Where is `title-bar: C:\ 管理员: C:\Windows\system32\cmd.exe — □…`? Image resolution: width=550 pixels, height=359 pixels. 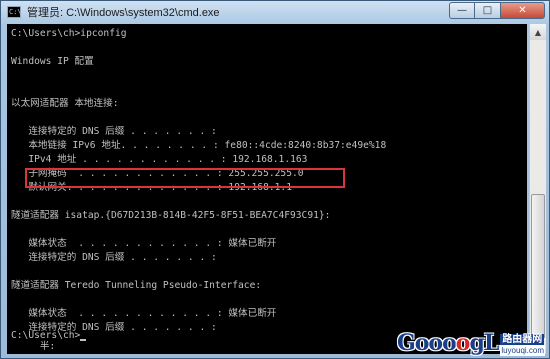
title-bar: C:\ 管理员: C:\Windows\system32\cmd.exe — □… is located at coordinates (275, 12).